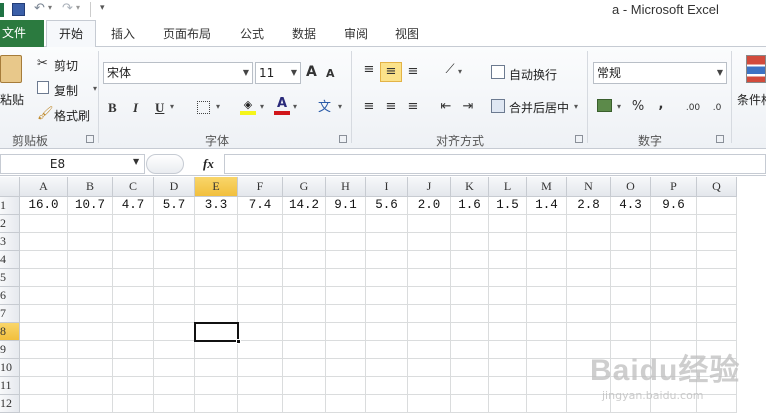 Image resolution: width=766 pixels, height=416 pixels. I want to click on cell-G8, so click(304, 332).